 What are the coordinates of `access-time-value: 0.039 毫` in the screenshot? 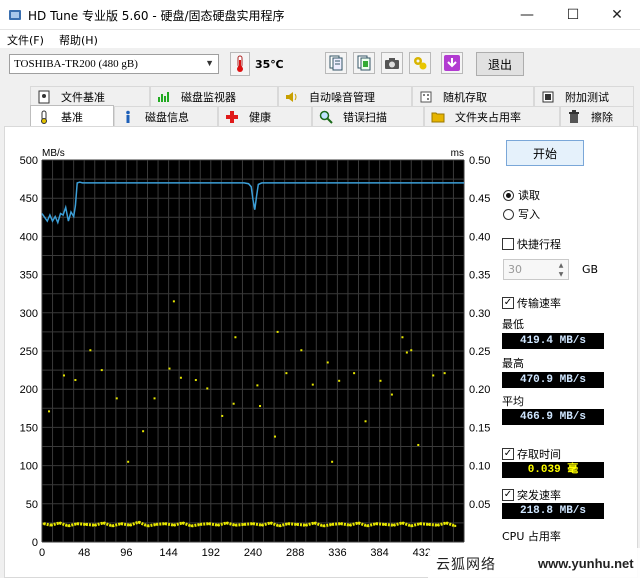 It's located at (553, 470).